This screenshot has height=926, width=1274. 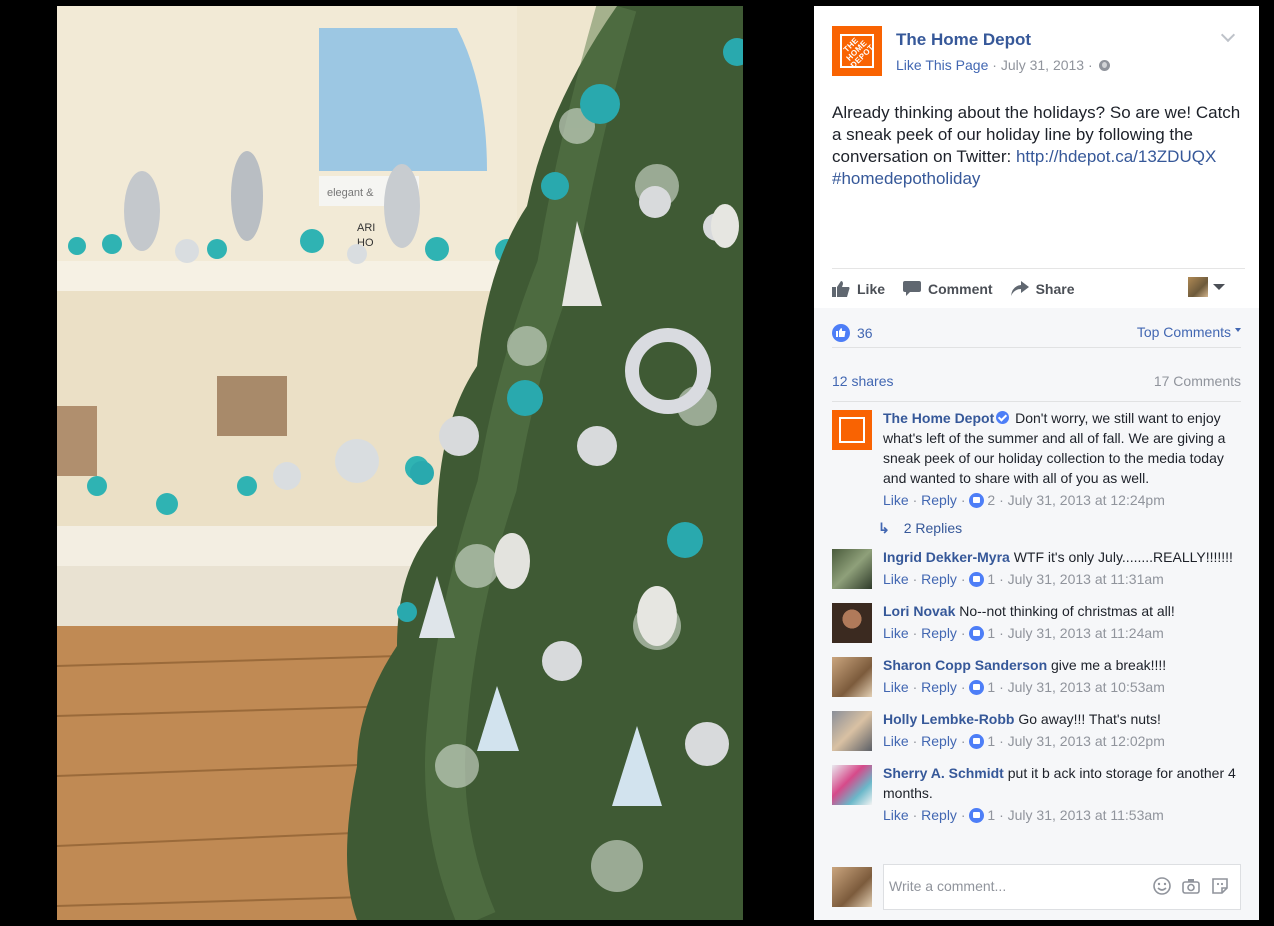 What do you see at coordinates (1162, 886) in the screenshot?
I see `emoji-icon` at bounding box center [1162, 886].